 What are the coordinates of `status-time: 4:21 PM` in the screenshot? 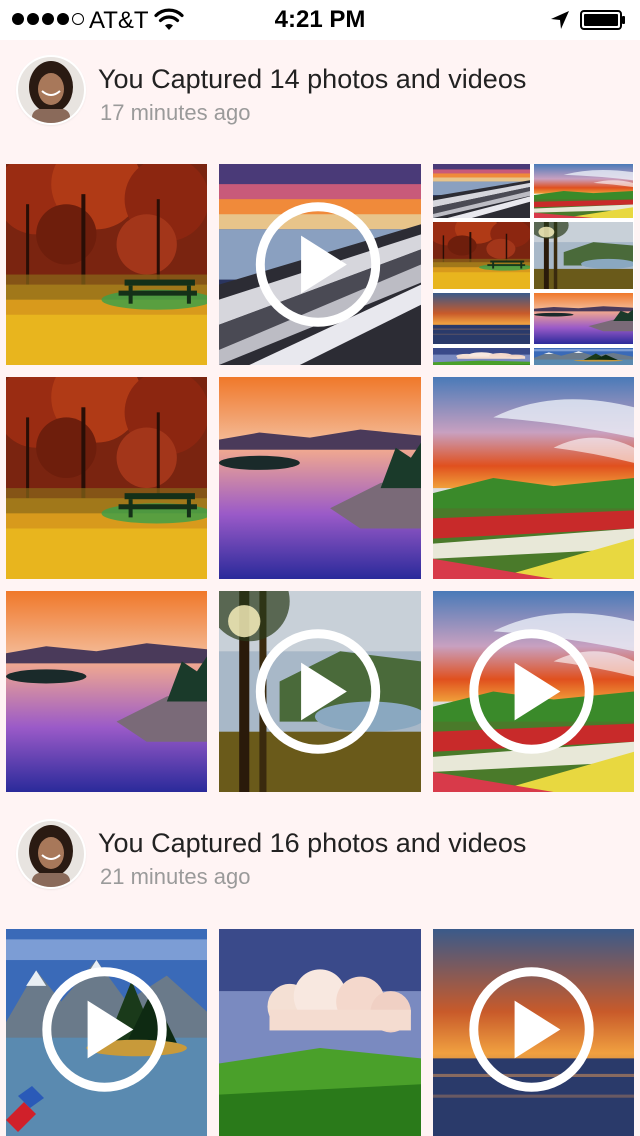 It's located at (320, 19).